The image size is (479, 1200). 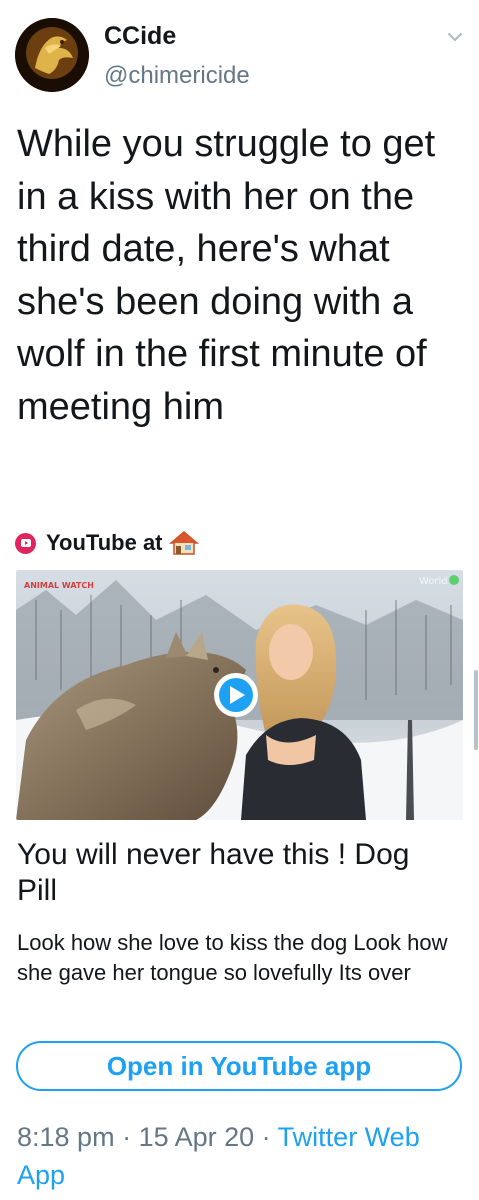 What do you see at coordinates (242, 1156) in the screenshot?
I see `tweet-metadata: 8:18 pm · 15 Apr 20 · Twitter Web App` at bounding box center [242, 1156].